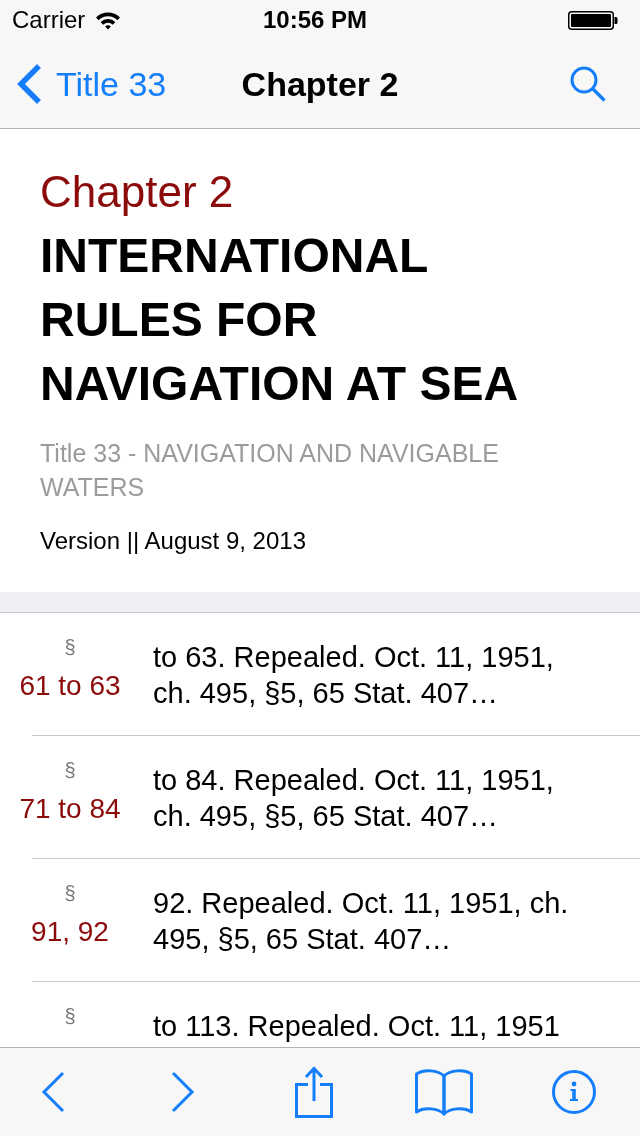 The height and width of the screenshot is (1136, 640). Describe the element at coordinates (83, 84) in the screenshot. I see `back-button: Title 33` at that location.